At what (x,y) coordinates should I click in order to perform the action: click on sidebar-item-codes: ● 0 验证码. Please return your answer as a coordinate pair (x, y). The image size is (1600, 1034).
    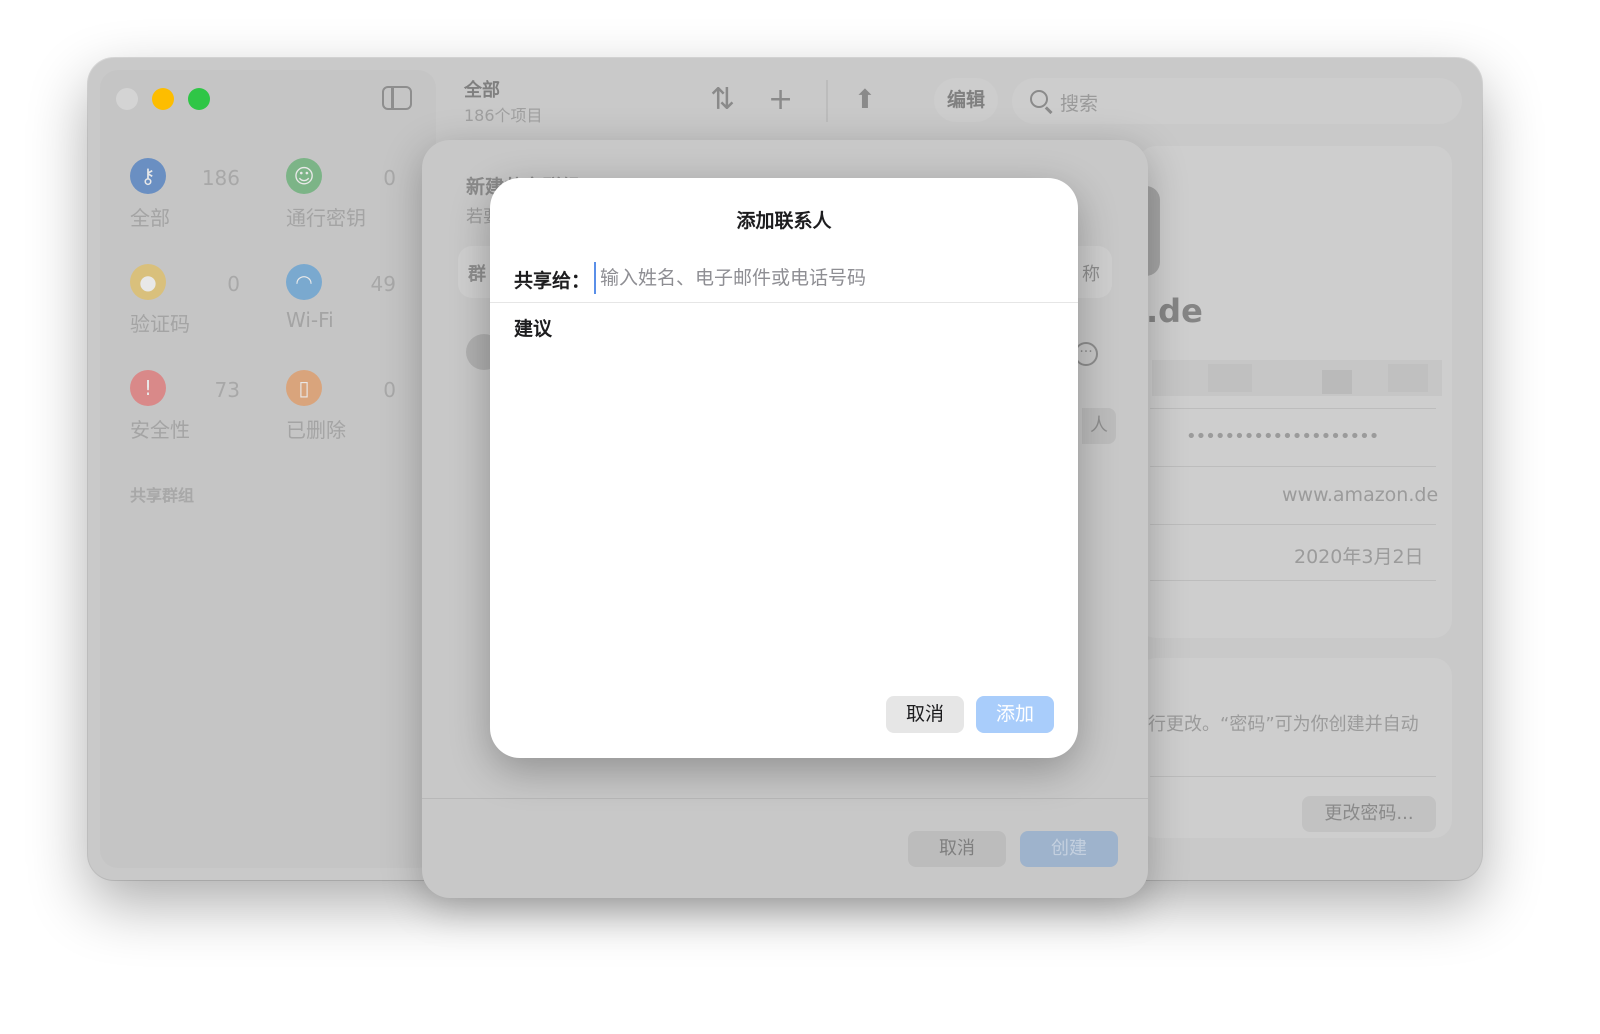
    Looking at the image, I should click on (170, 309).